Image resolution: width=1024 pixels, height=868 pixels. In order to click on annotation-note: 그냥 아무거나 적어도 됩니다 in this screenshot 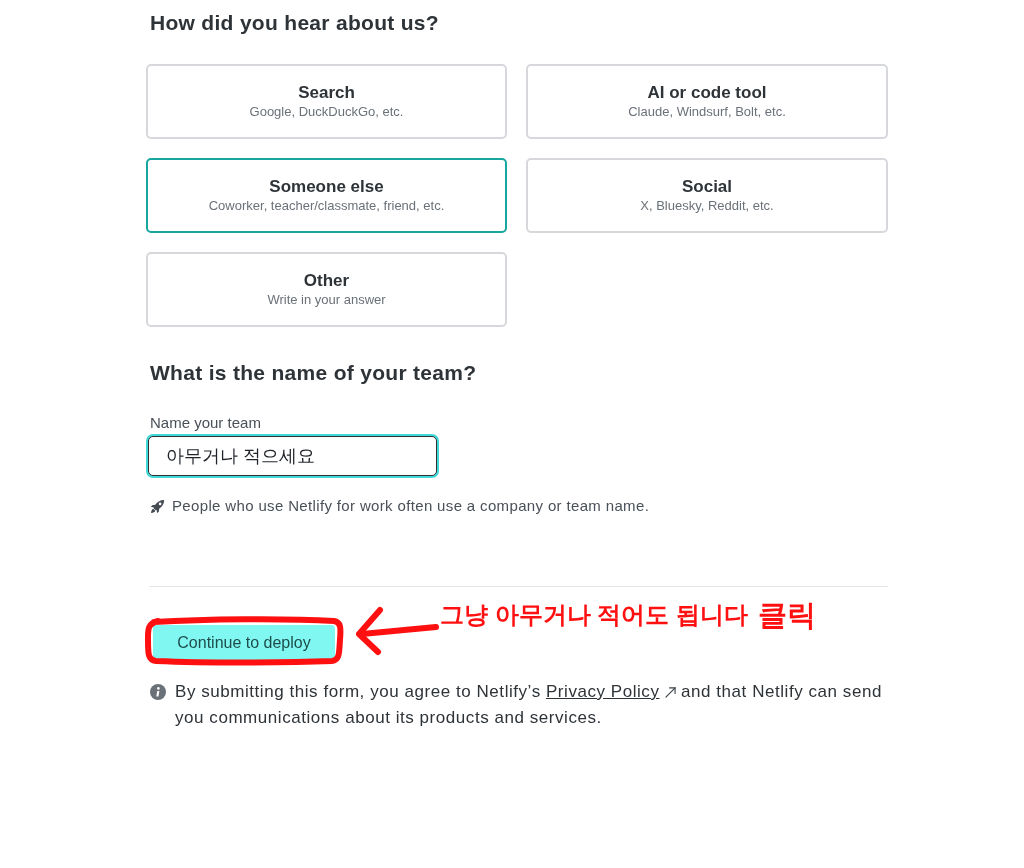, I will do `click(594, 615)`.